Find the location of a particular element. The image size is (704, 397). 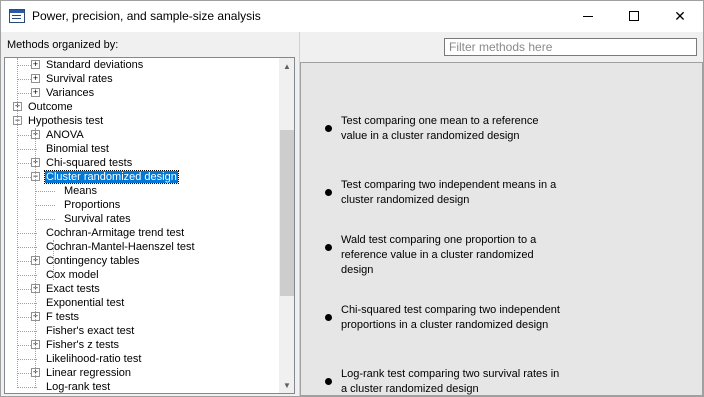

tree-item: Chi-squared tests is located at coordinates (89, 163).